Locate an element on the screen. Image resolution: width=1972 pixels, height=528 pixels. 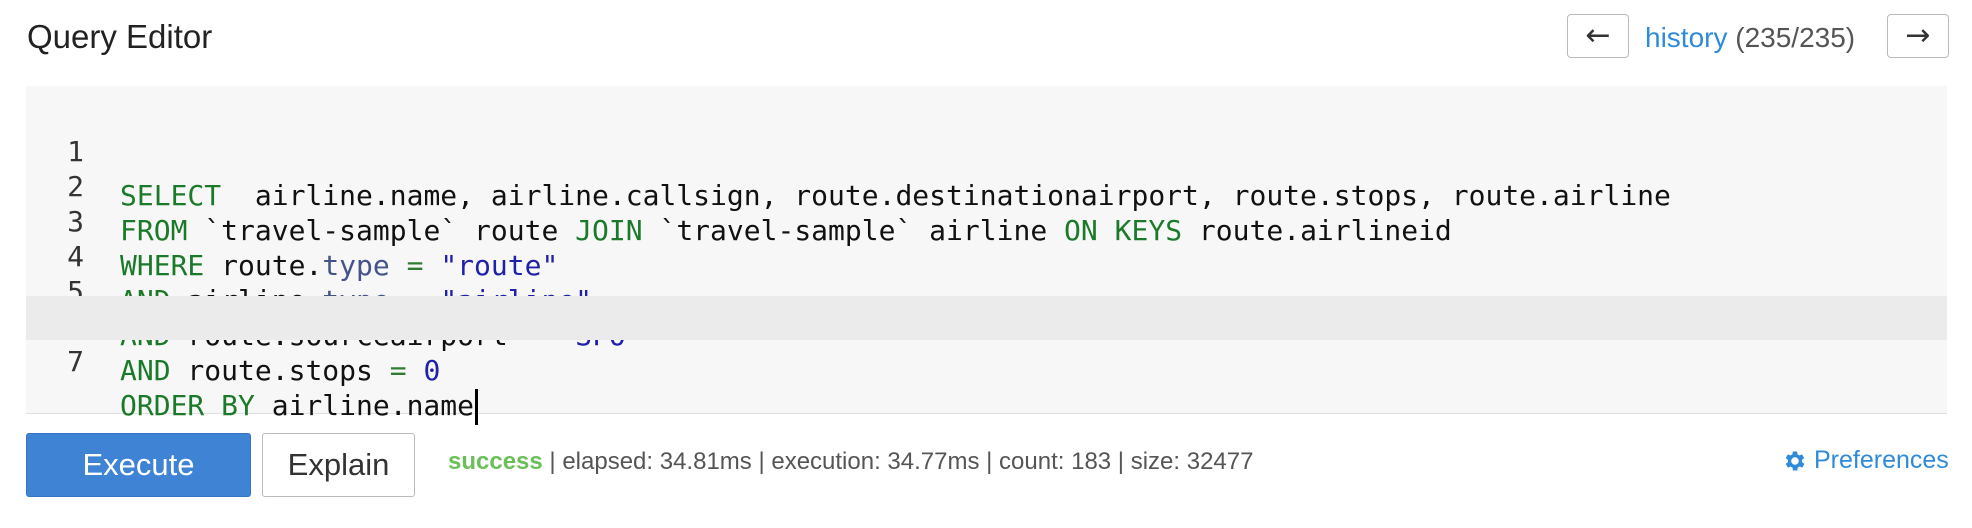
arrow-right-icon: → is located at coordinates (1918, 35).